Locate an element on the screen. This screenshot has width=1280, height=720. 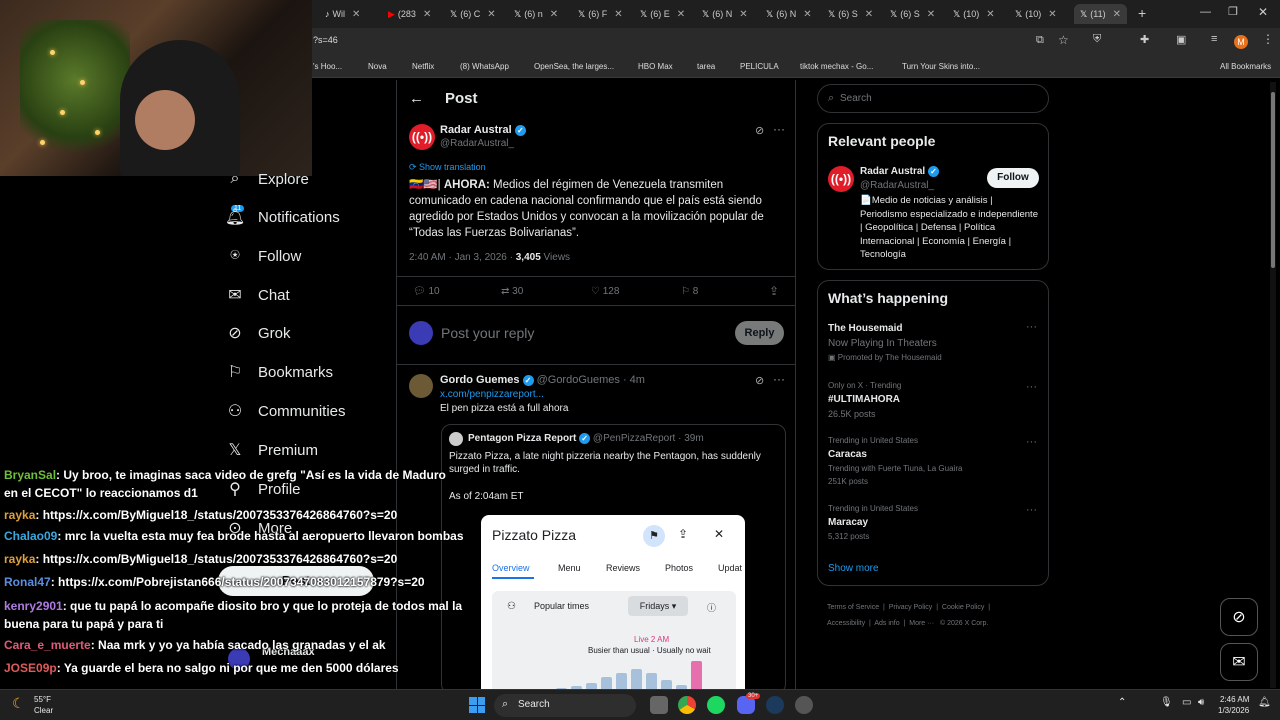
windows-start-icon is located at coordinates (477, 705).